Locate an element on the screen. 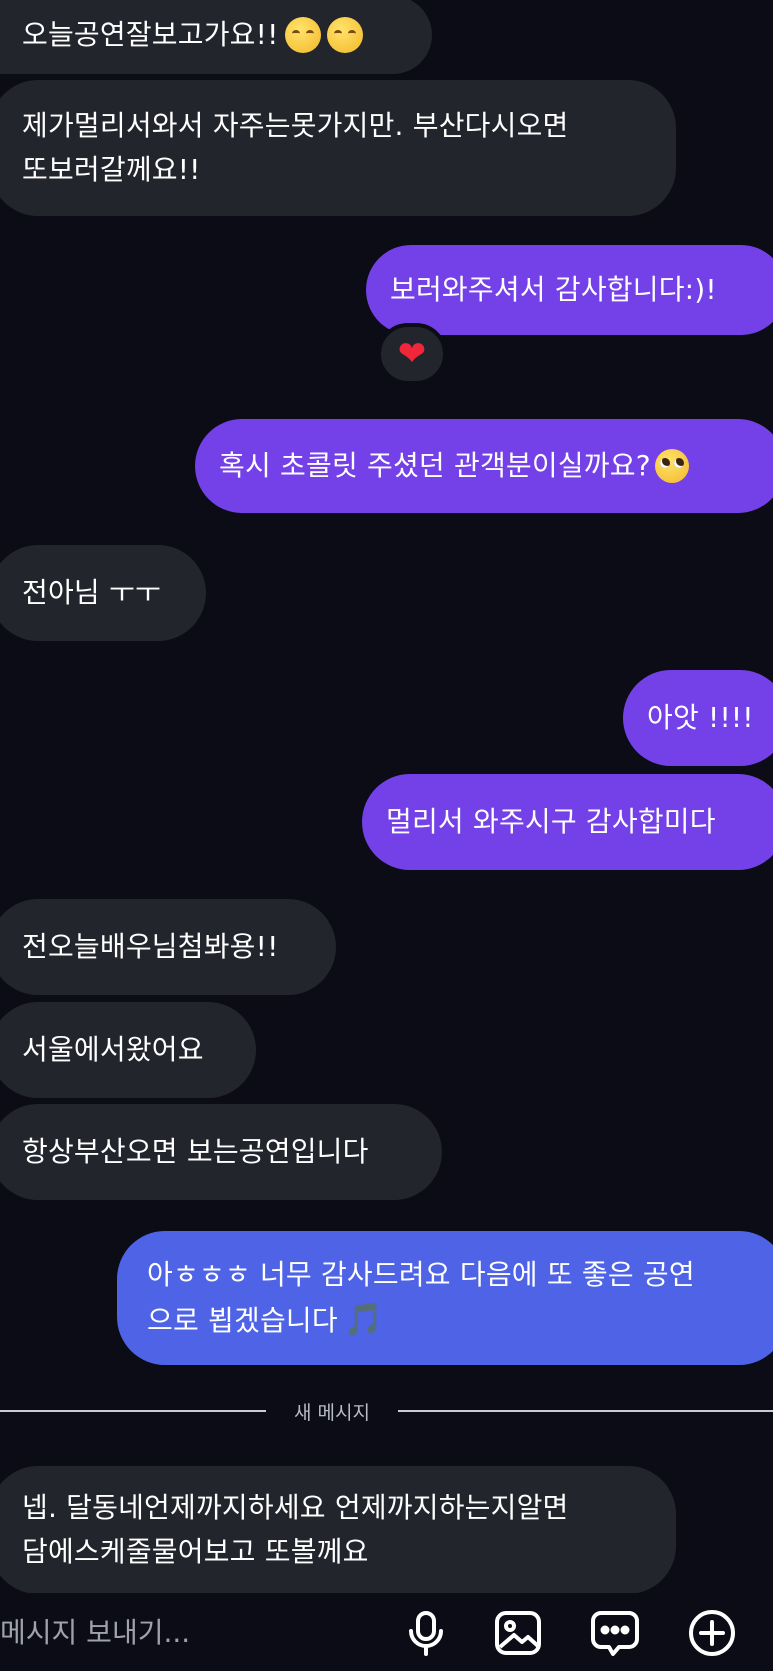 This screenshot has width=773, height=1671. message-text-line: 제가멀리서와서 자주는못가지만. 부산다시오면 is located at coordinates (295, 125).